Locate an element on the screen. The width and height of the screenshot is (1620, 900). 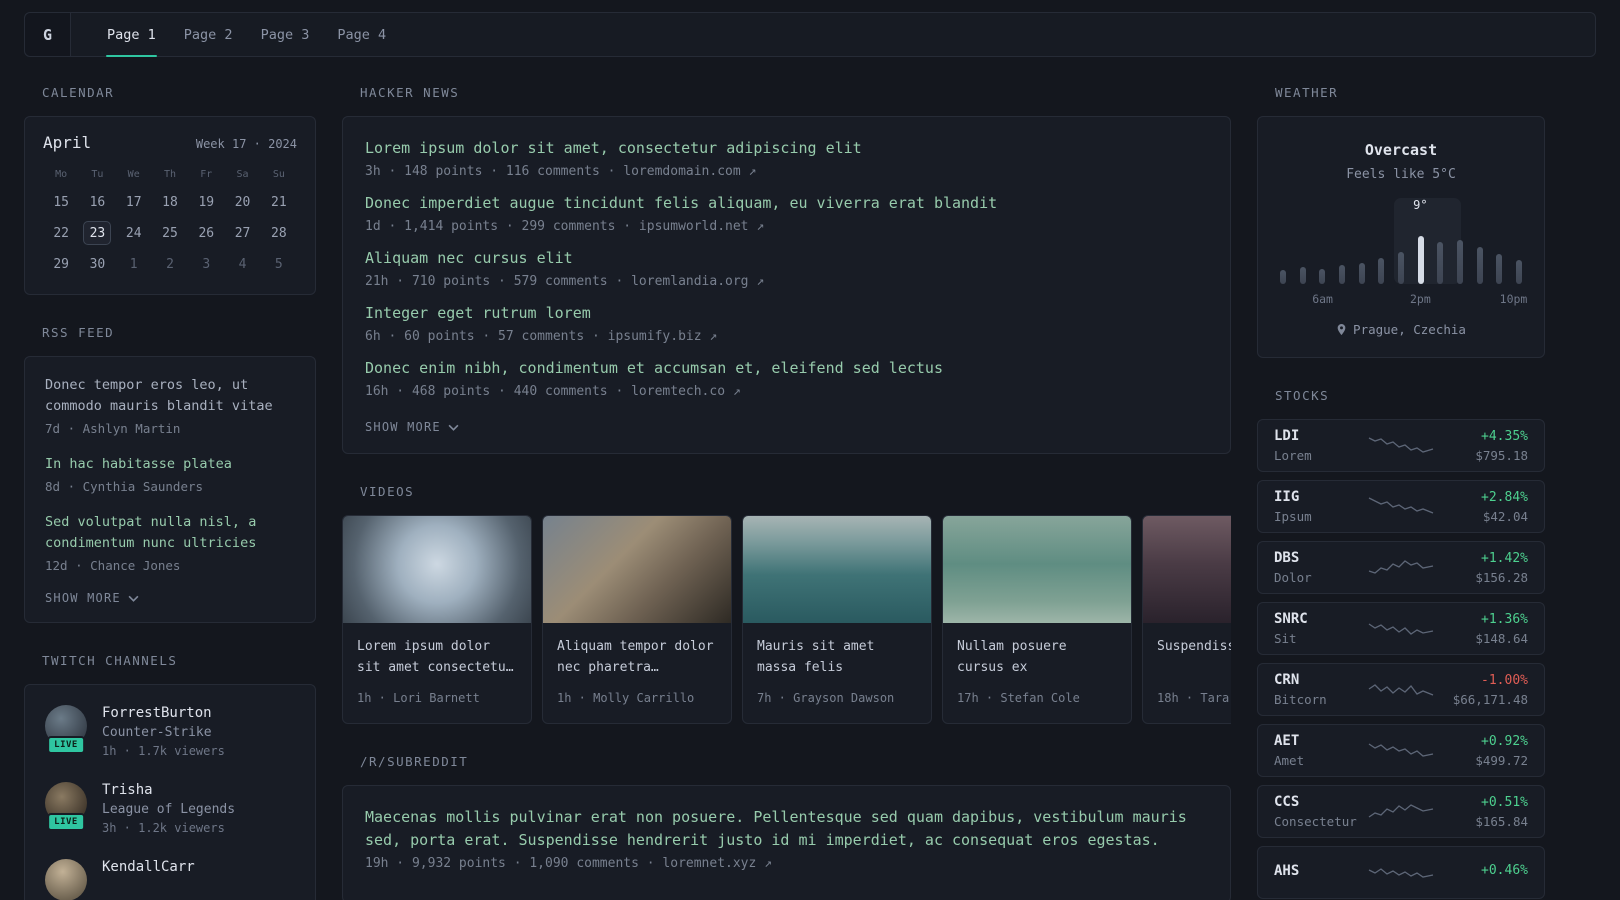
weather-section-title: WEATHER is located at coordinates (1307, 92).